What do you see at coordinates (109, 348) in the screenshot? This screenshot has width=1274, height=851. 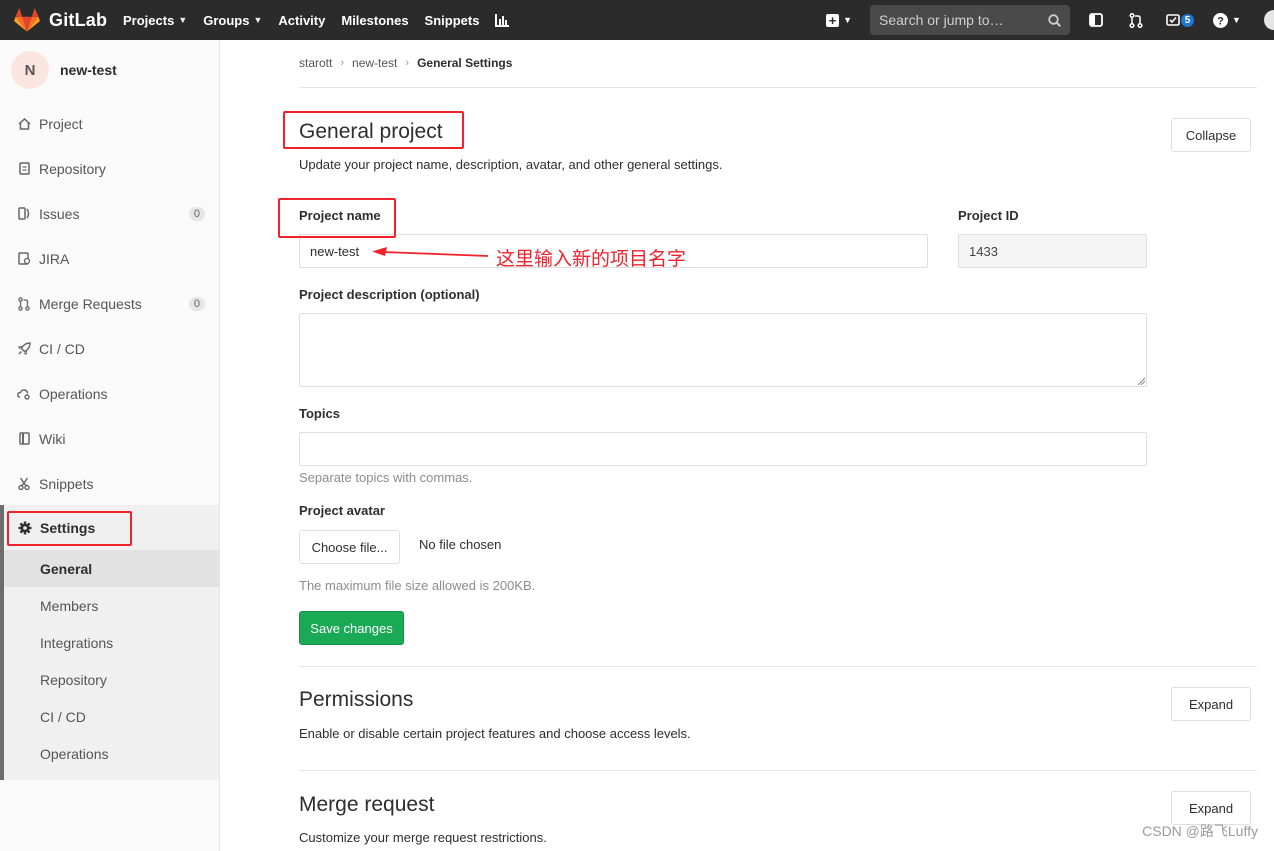 I see `sidebar-item-ci-cd: CI / CD` at bounding box center [109, 348].